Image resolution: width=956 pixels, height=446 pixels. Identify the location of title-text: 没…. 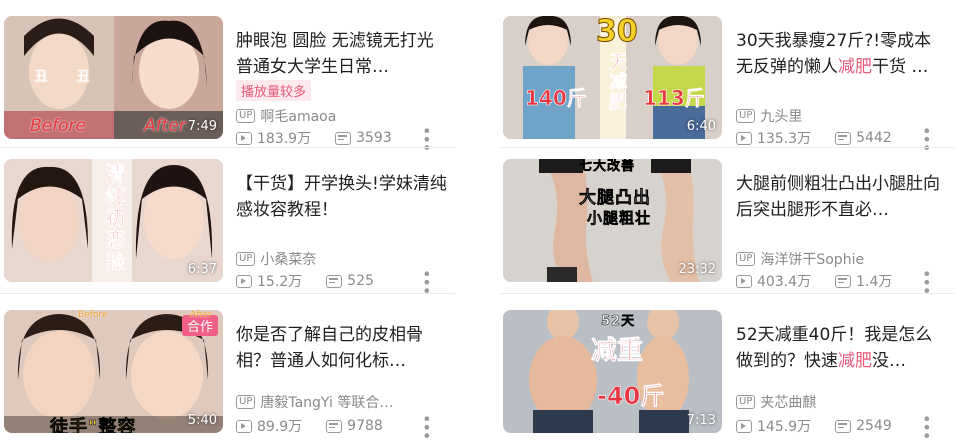
(889, 361).